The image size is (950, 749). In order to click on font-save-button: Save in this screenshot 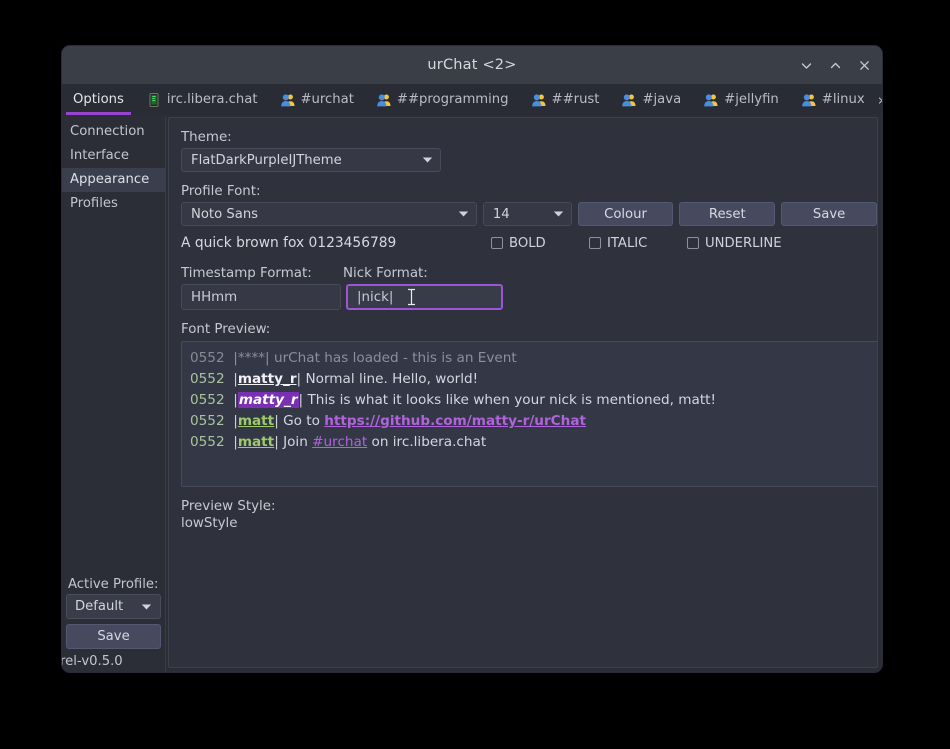, I will do `click(829, 214)`.